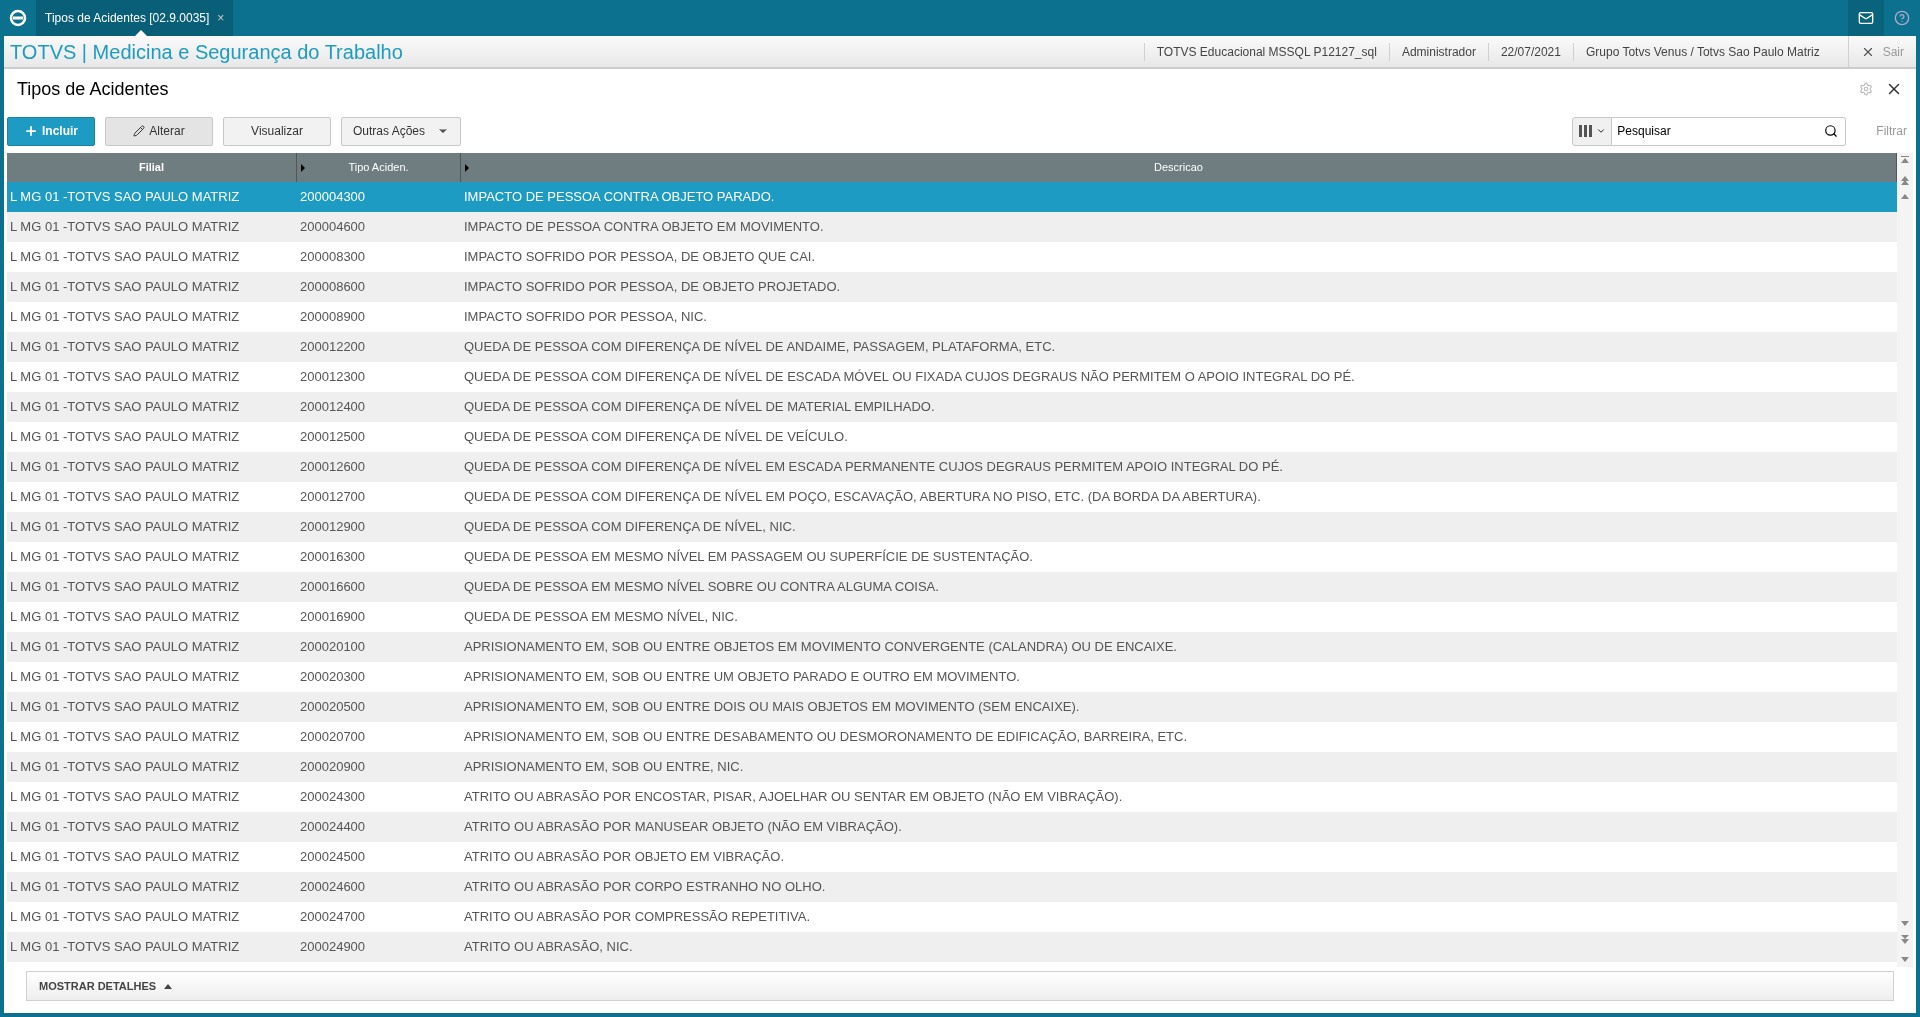  I want to click on table-cell-text: QUEDA DE PESSOA COM DIFERENÇA DE NÍVEL, NIC., so click(630, 527).